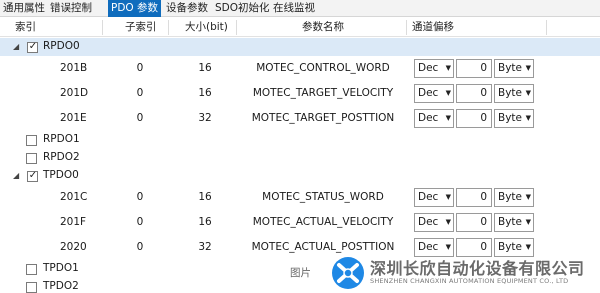 This screenshot has width=600, height=293. Describe the element at coordinates (323, 197) in the screenshot. I see `entry-param-name: MOTEC_STATUS_WORD` at that location.